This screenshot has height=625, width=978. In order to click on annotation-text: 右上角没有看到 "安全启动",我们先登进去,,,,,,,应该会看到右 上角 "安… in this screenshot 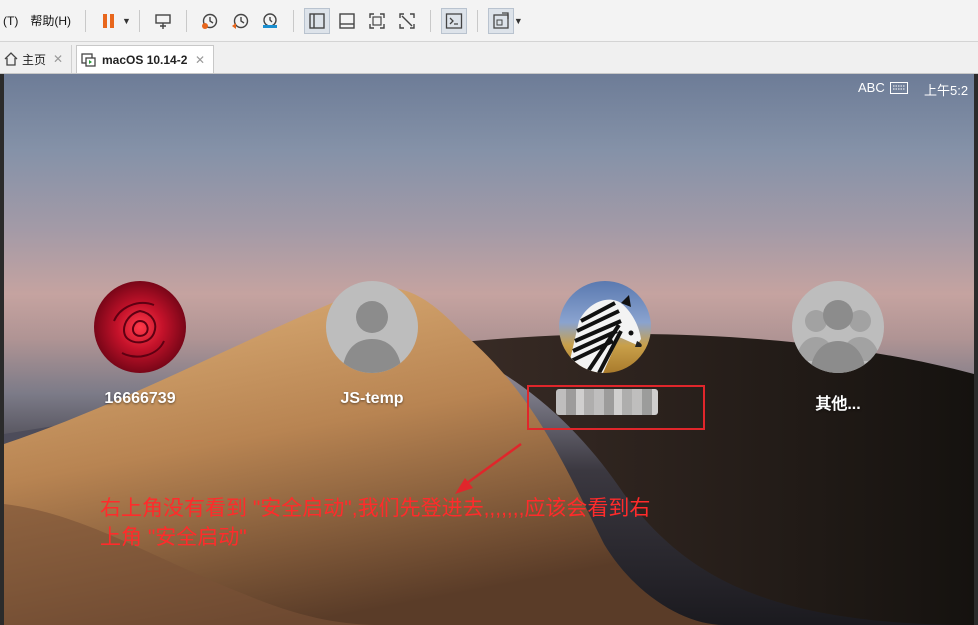, I will do `click(420, 523)`.